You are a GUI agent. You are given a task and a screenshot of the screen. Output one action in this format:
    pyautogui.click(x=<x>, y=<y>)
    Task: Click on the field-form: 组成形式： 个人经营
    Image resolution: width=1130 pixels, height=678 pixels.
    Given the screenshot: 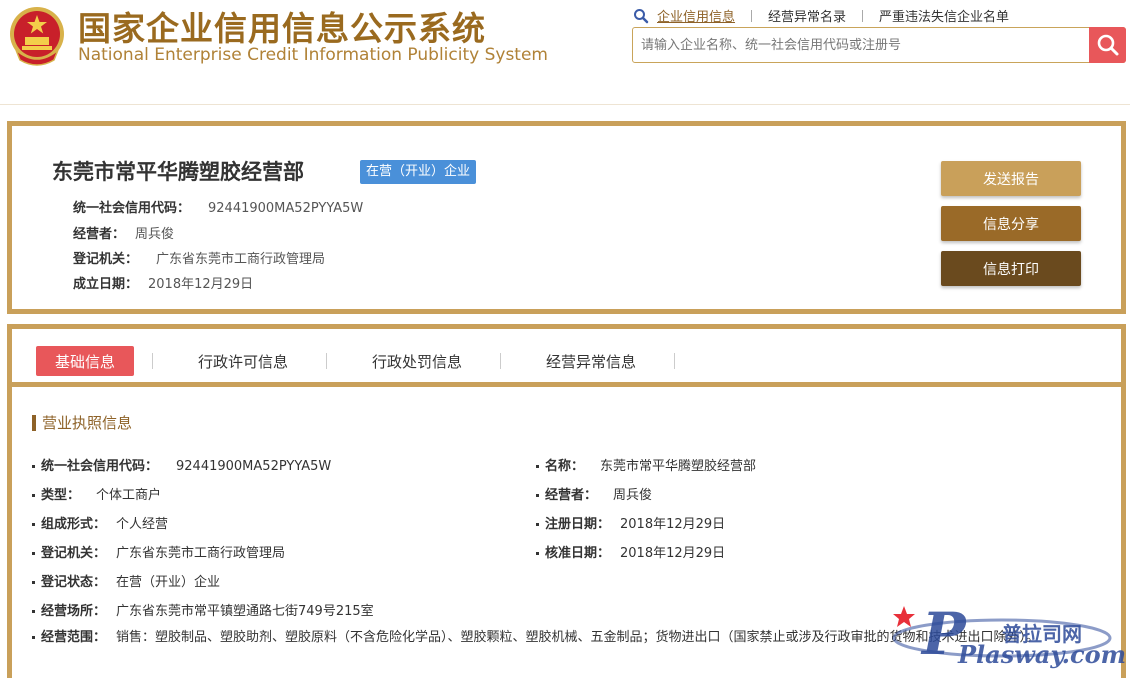 What is the action you would take?
    pyautogui.click(x=100, y=522)
    